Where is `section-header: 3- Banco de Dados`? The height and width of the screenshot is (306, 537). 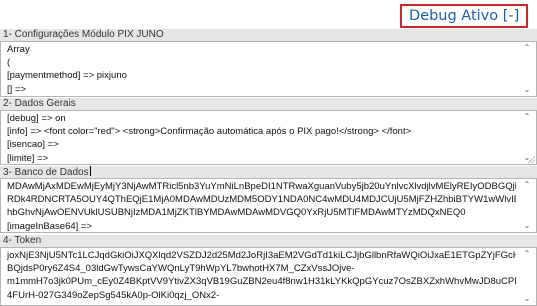
section-header: 3- Banco de Dados is located at coordinates (268, 172).